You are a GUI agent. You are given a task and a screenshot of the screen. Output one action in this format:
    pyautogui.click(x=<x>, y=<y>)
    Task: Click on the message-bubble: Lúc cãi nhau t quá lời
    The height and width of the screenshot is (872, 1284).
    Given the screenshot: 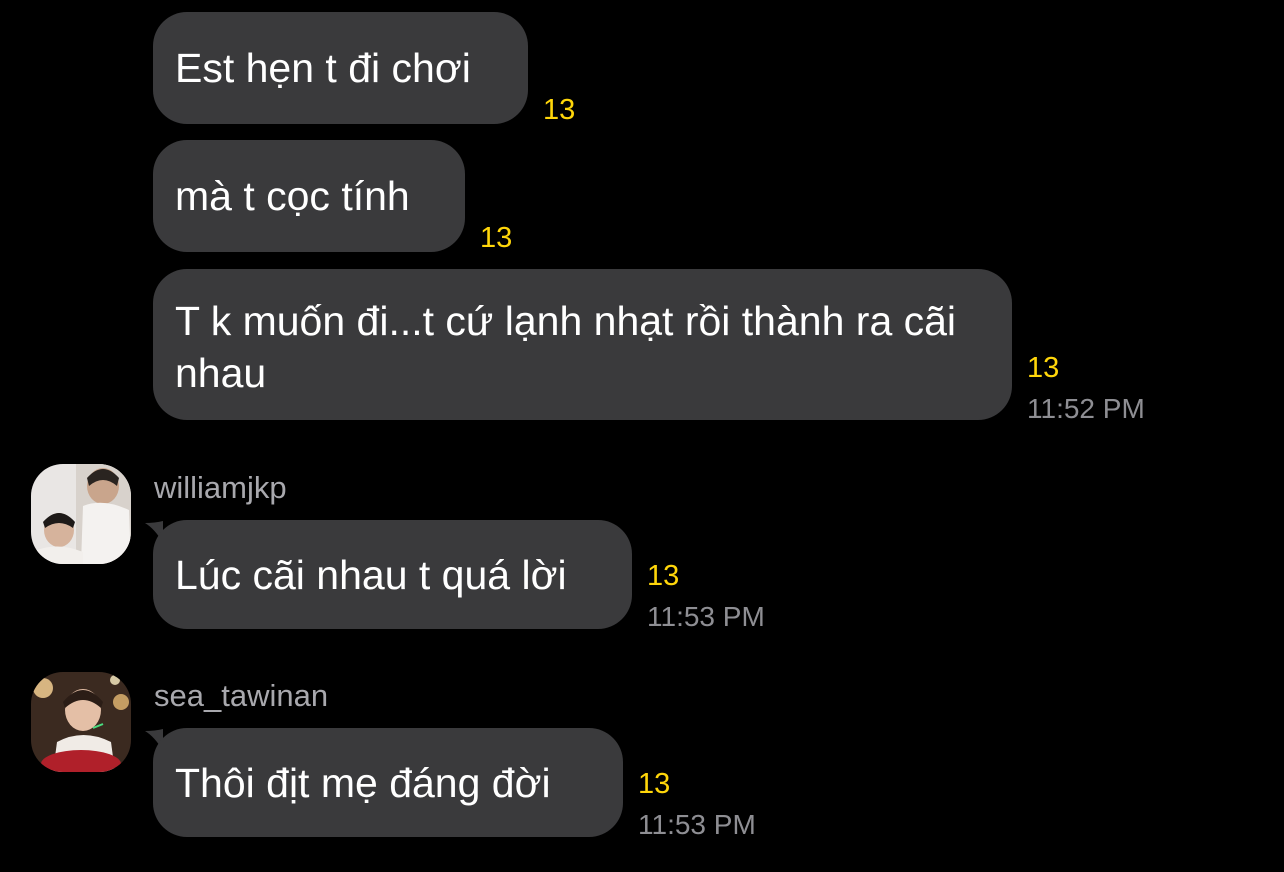 What is the action you would take?
    pyautogui.click(x=392, y=574)
    